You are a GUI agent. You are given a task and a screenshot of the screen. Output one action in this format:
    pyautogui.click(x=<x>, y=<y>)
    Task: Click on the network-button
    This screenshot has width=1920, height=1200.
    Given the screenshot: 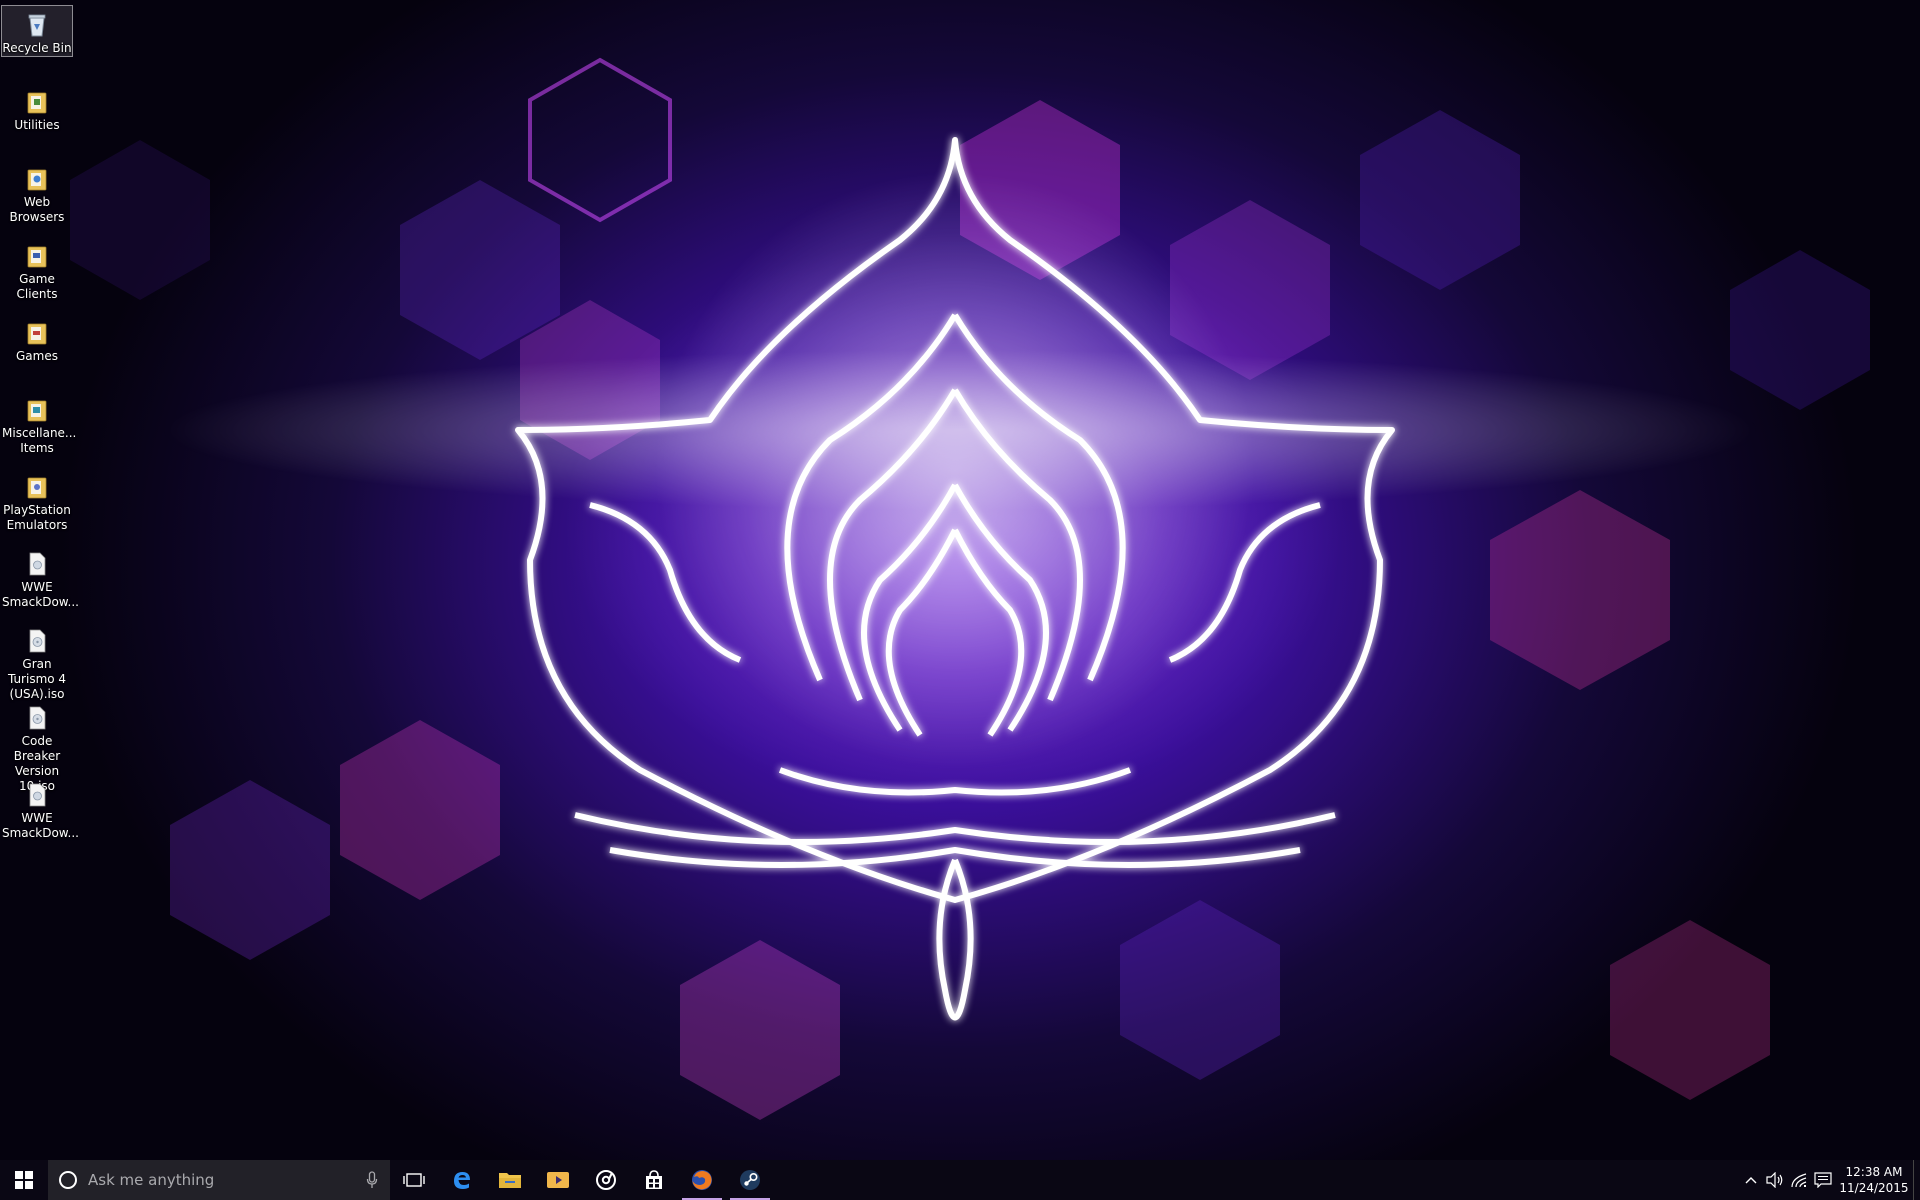 What is the action you would take?
    pyautogui.click(x=1799, y=1180)
    